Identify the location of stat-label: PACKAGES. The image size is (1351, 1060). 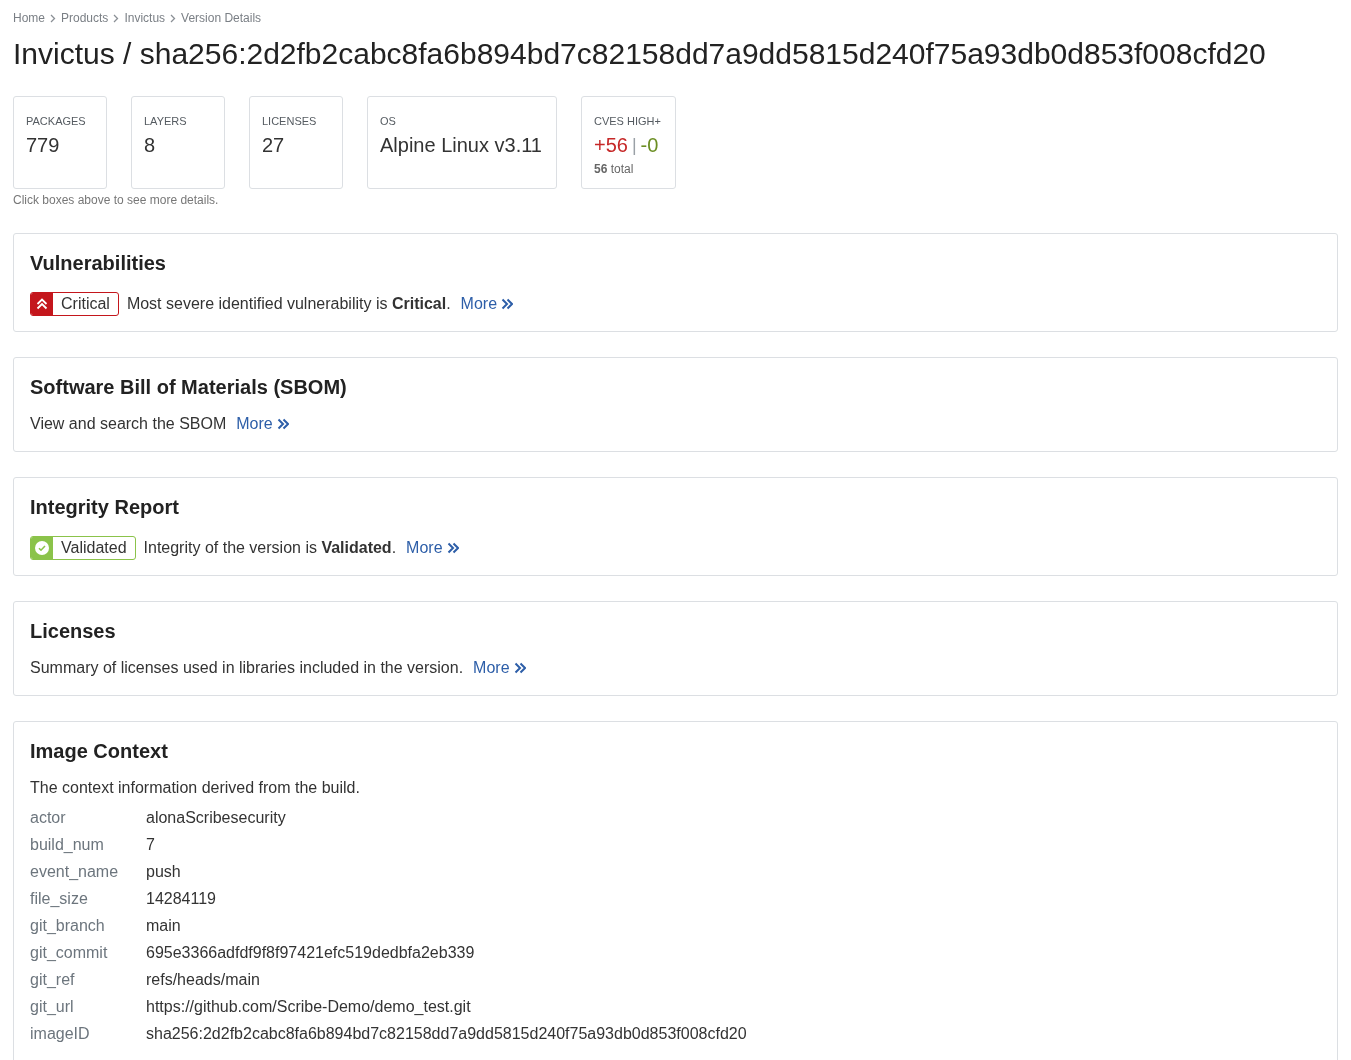
(56, 121).